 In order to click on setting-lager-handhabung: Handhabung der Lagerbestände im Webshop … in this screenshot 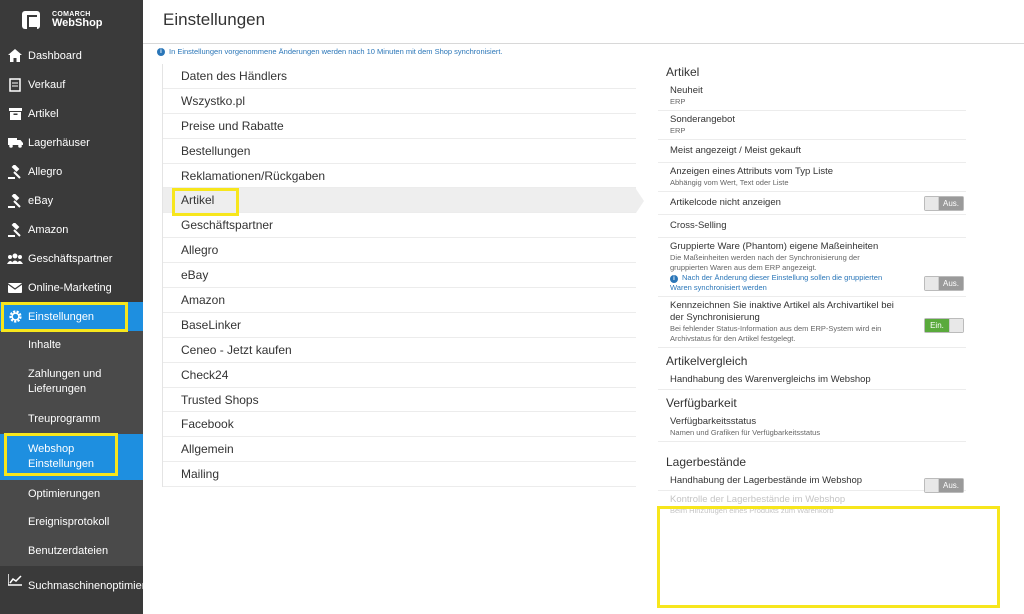, I will do `click(812, 482)`.